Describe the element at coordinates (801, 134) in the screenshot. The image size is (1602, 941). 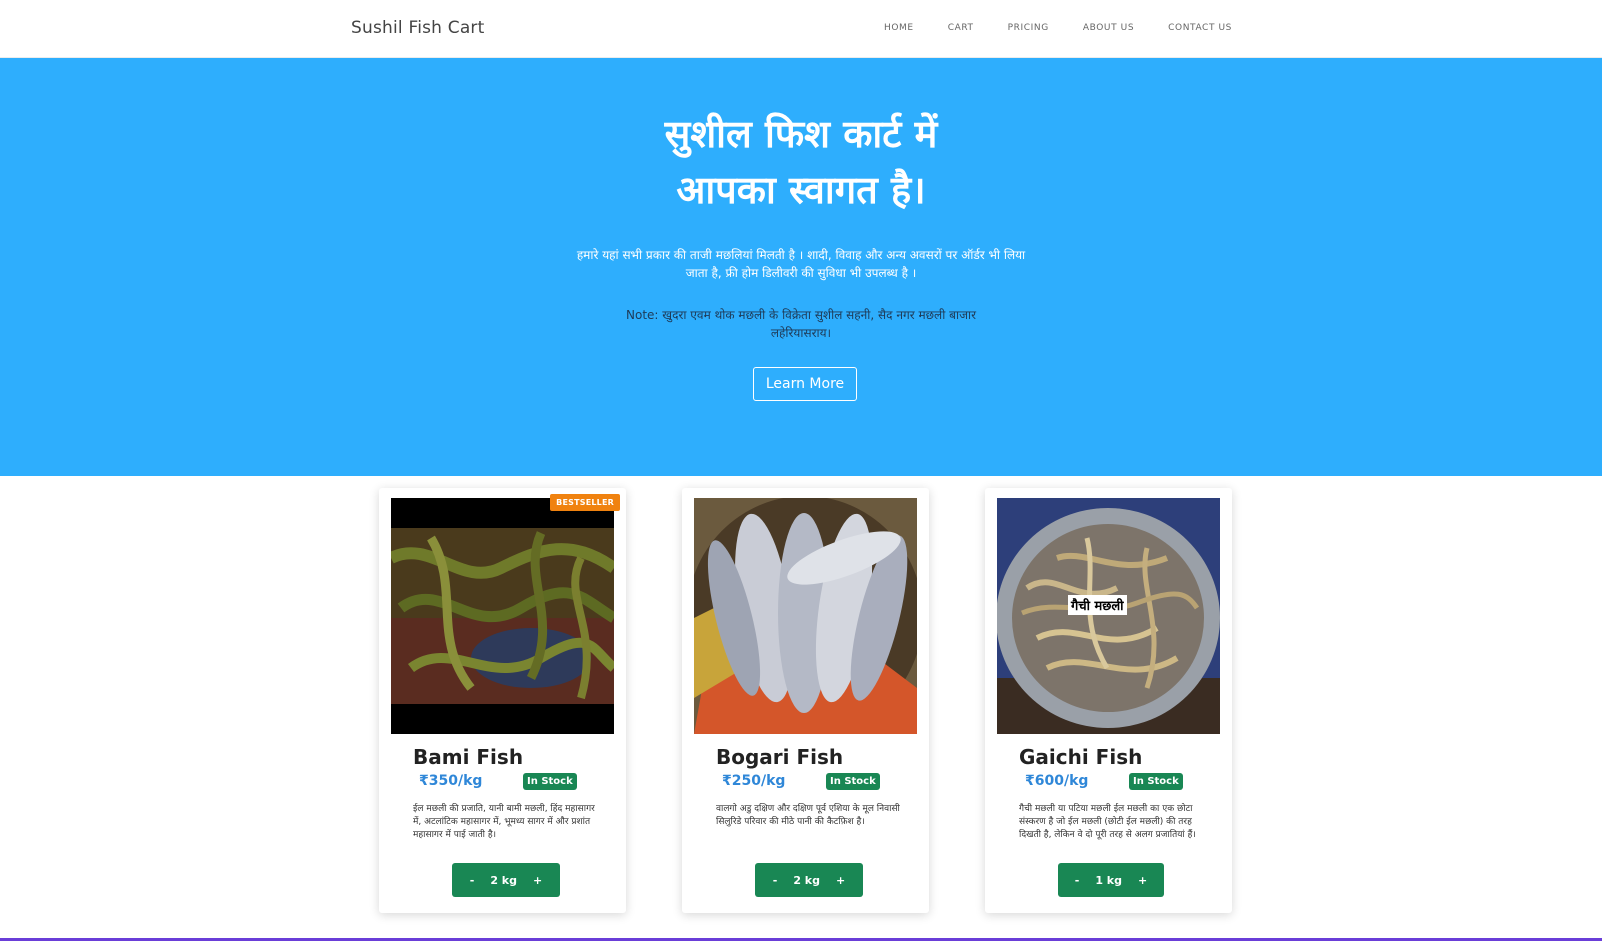
I see `hero-title-line1: सुशील फिश कार्ट में` at that location.